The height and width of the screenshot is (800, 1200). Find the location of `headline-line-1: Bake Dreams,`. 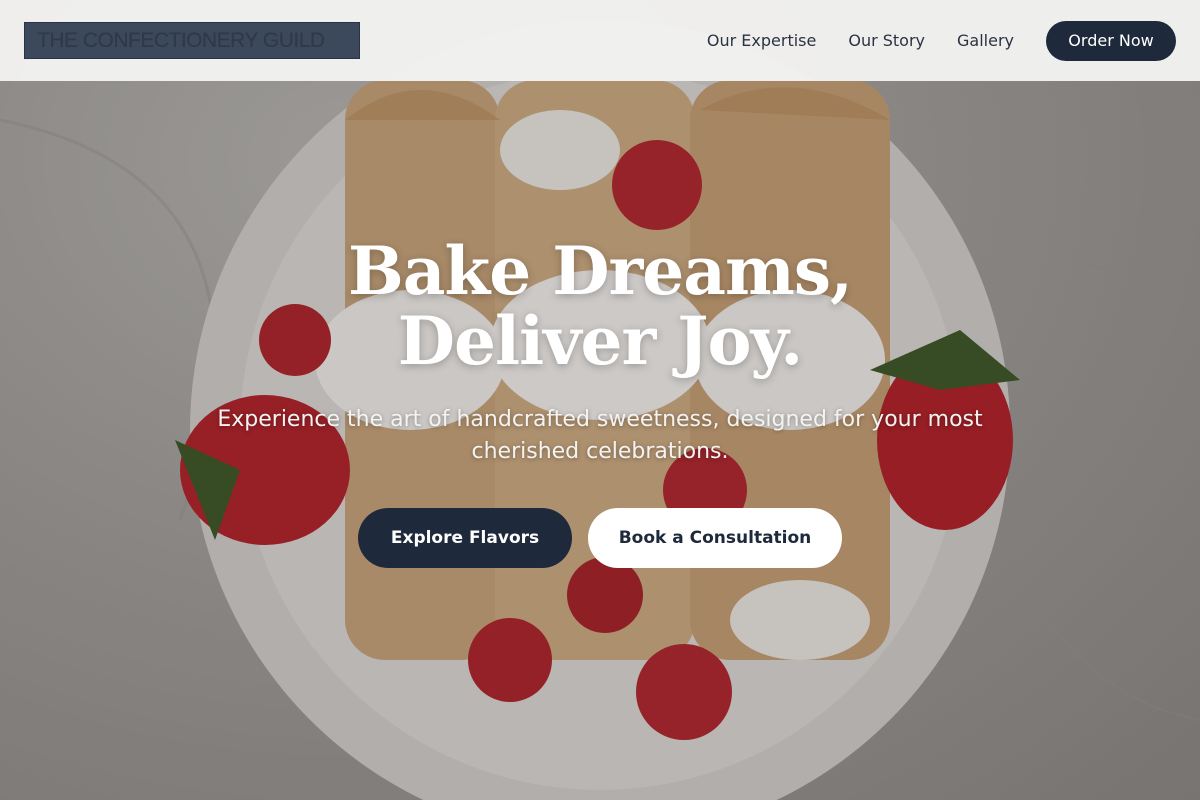

headline-line-1: Bake Dreams, is located at coordinates (600, 271).